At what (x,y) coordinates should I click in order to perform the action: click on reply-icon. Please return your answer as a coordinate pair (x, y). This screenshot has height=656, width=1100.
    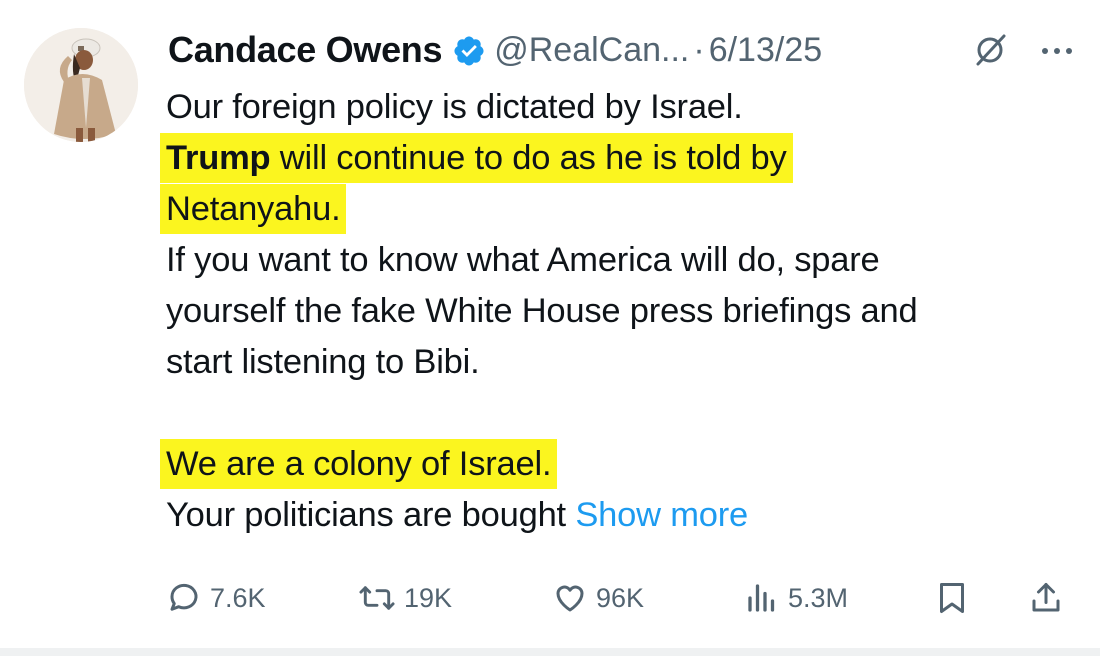
    Looking at the image, I should click on (184, 597).